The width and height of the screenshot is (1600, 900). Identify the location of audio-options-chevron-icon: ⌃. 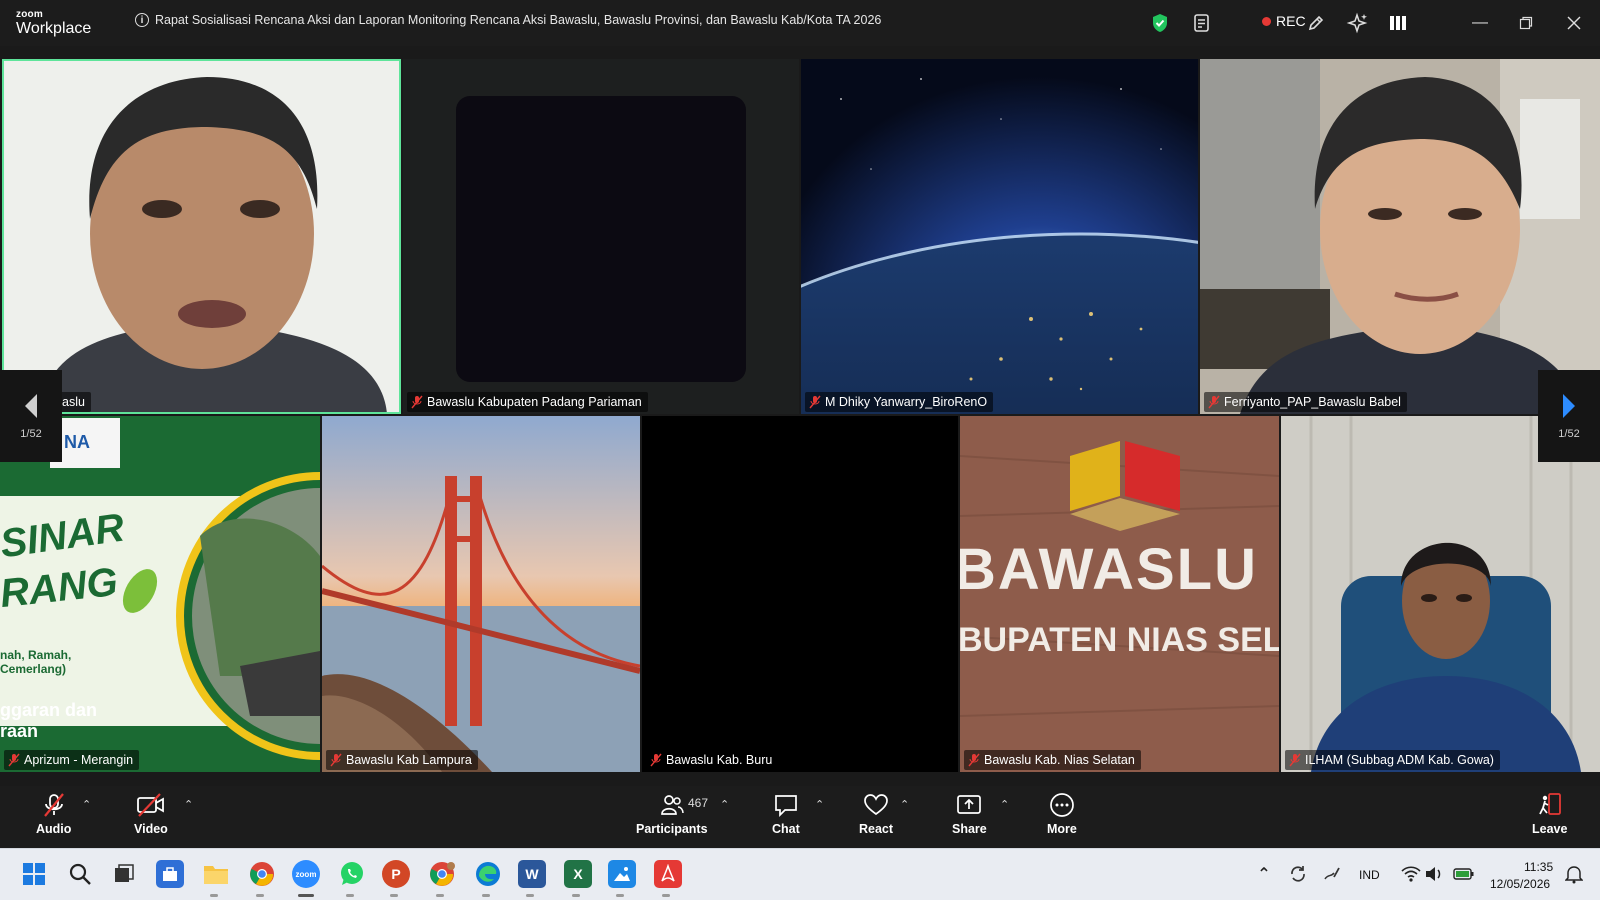
(86, 804).